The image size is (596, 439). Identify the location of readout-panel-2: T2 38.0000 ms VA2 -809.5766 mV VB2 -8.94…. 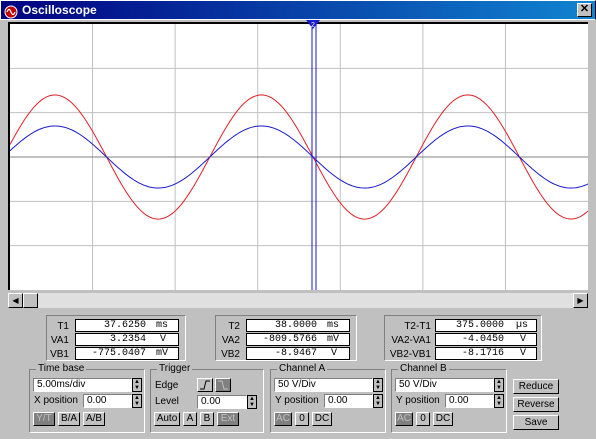
(286, 338).